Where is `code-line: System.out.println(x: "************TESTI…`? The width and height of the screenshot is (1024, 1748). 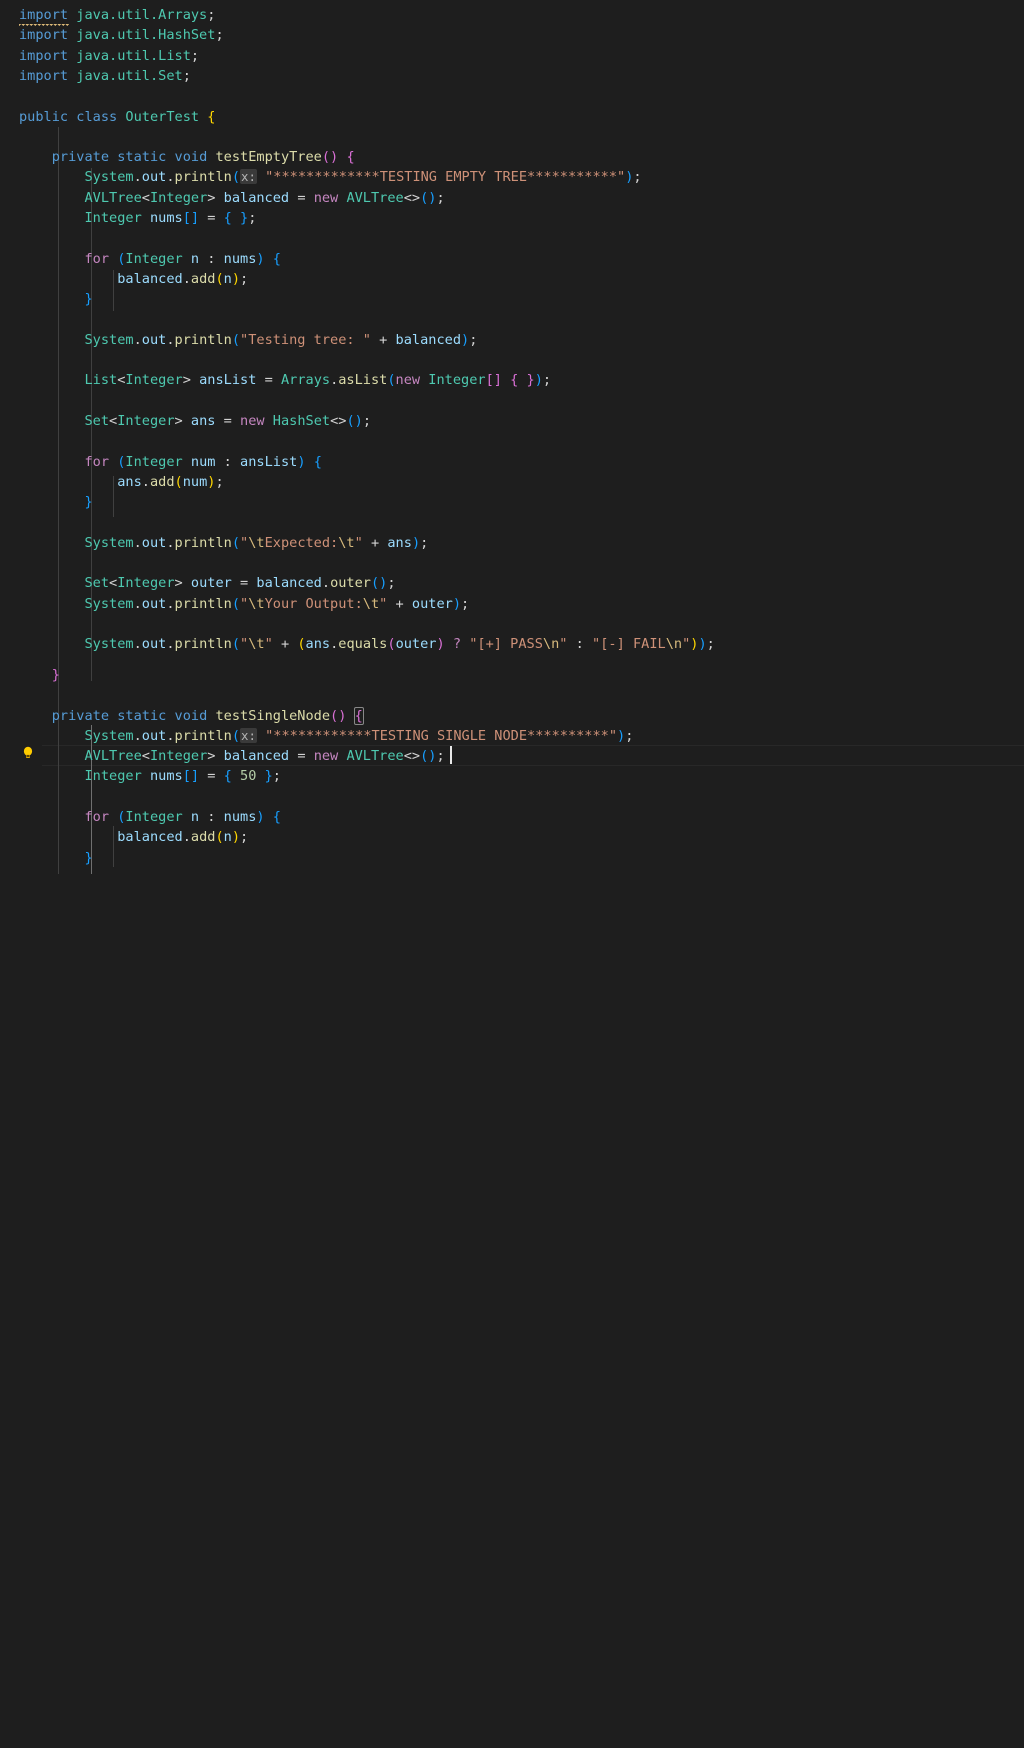 code-line: System.out.println(x: "************TESTI… is located at coordinates (512, 736).